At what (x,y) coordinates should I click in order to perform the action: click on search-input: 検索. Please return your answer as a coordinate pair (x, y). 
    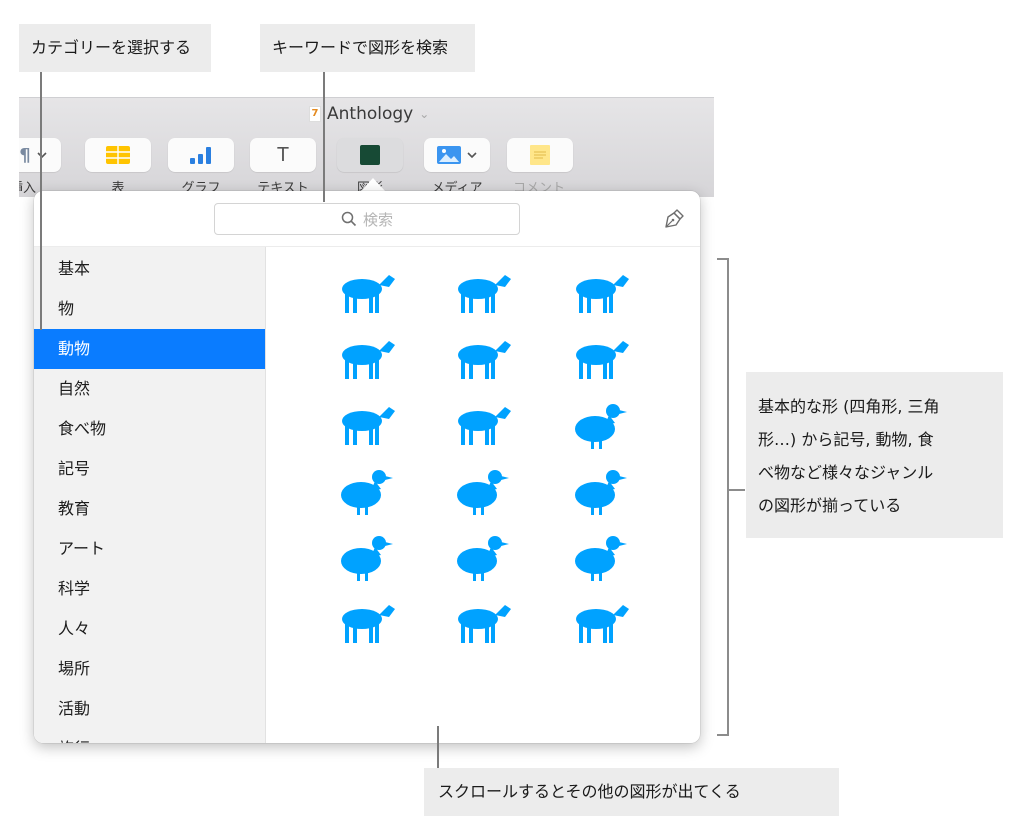
    Looking at the image, I should click on (367, 219).